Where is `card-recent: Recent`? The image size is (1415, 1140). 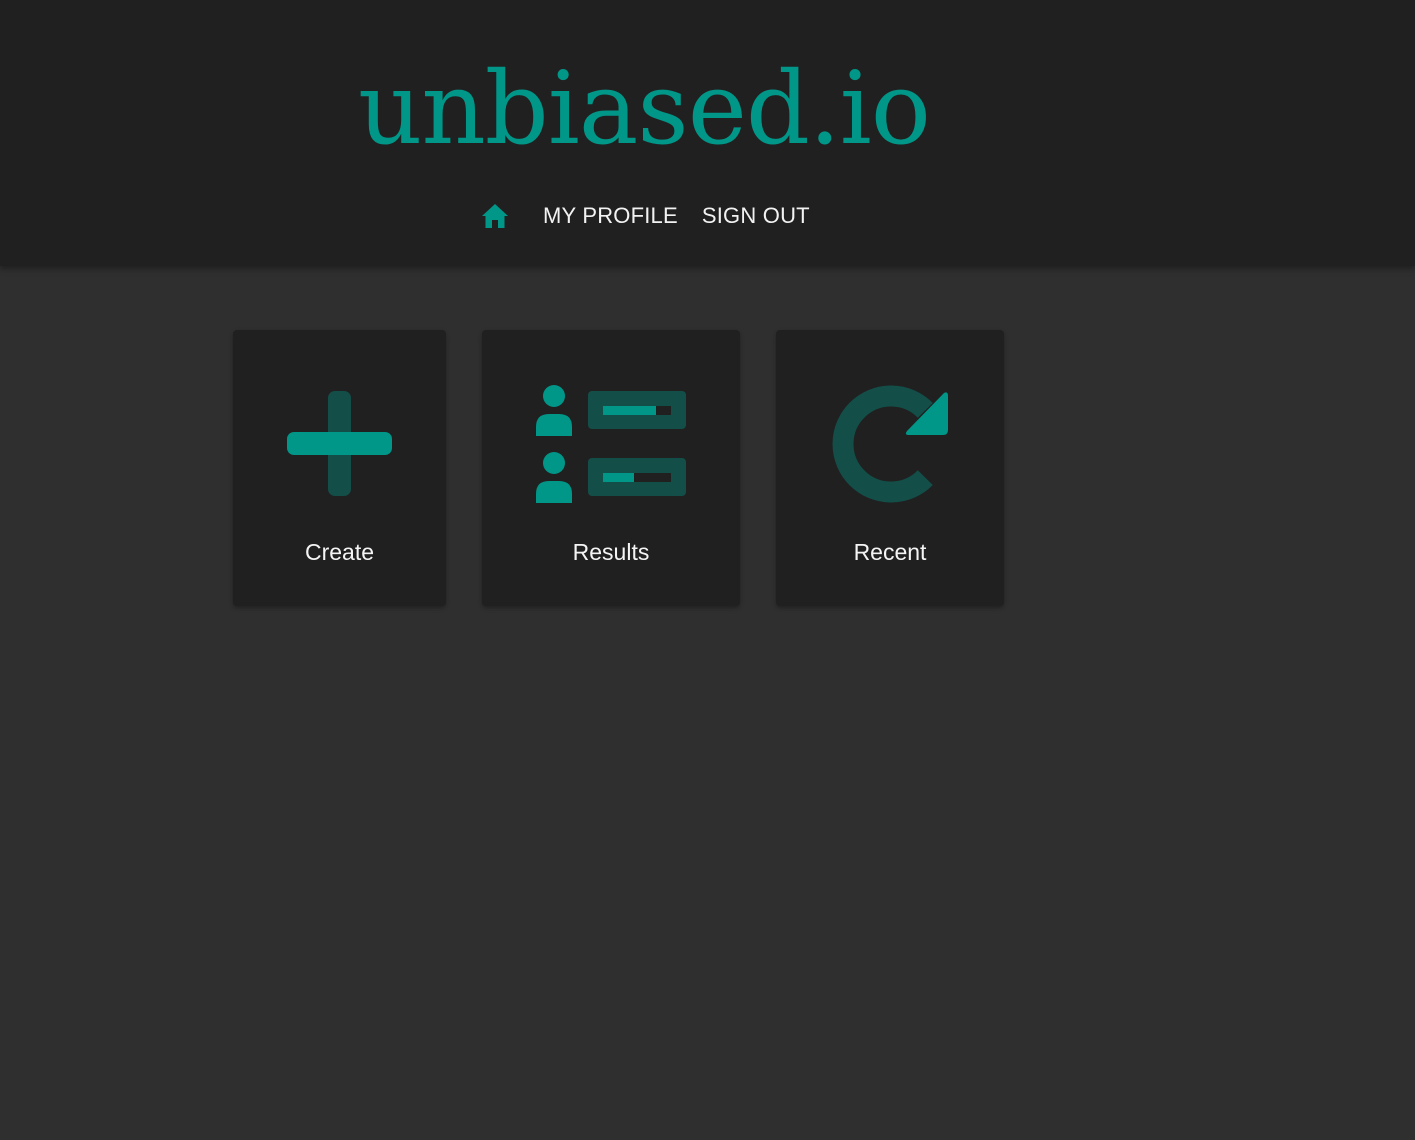 card-recent: Recent is located at coordinates (890, 468).